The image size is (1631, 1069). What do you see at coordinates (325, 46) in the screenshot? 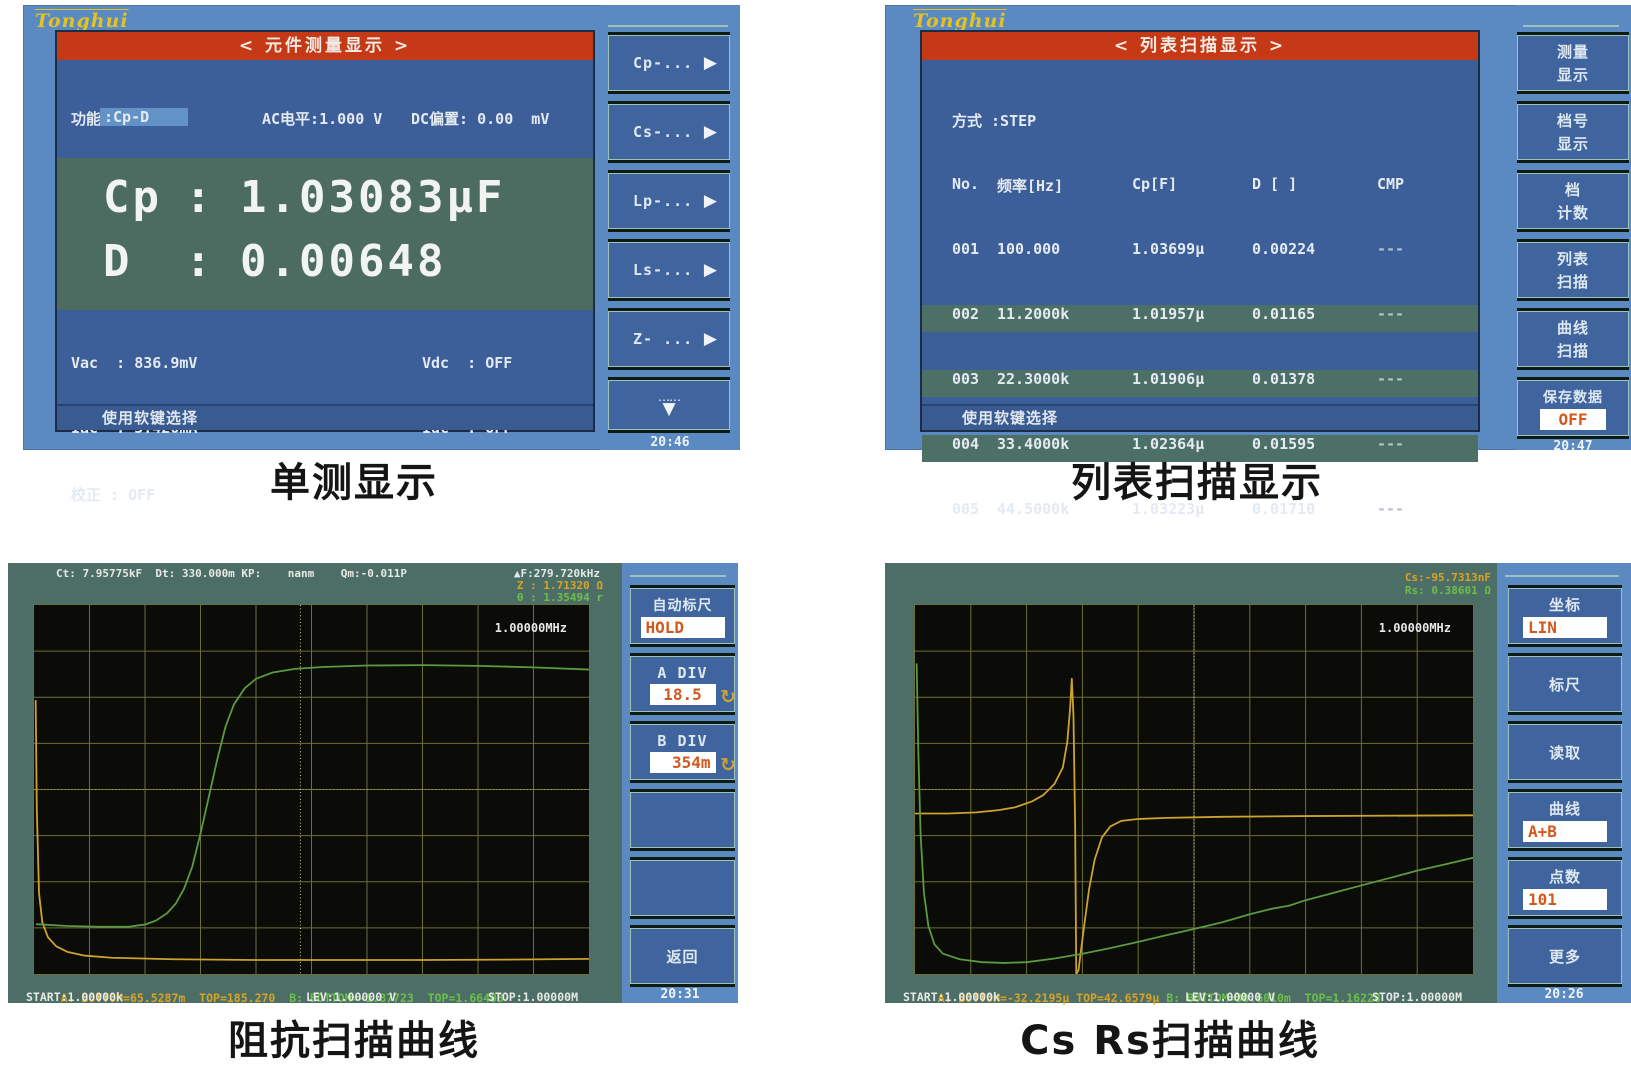
I see `screen-title: < 元件测量显示 >` at bounding box center [325, 46].